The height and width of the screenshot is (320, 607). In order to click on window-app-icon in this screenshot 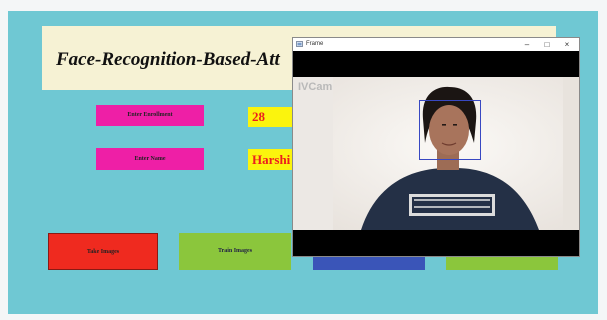, I will do `click(299, 44)`.